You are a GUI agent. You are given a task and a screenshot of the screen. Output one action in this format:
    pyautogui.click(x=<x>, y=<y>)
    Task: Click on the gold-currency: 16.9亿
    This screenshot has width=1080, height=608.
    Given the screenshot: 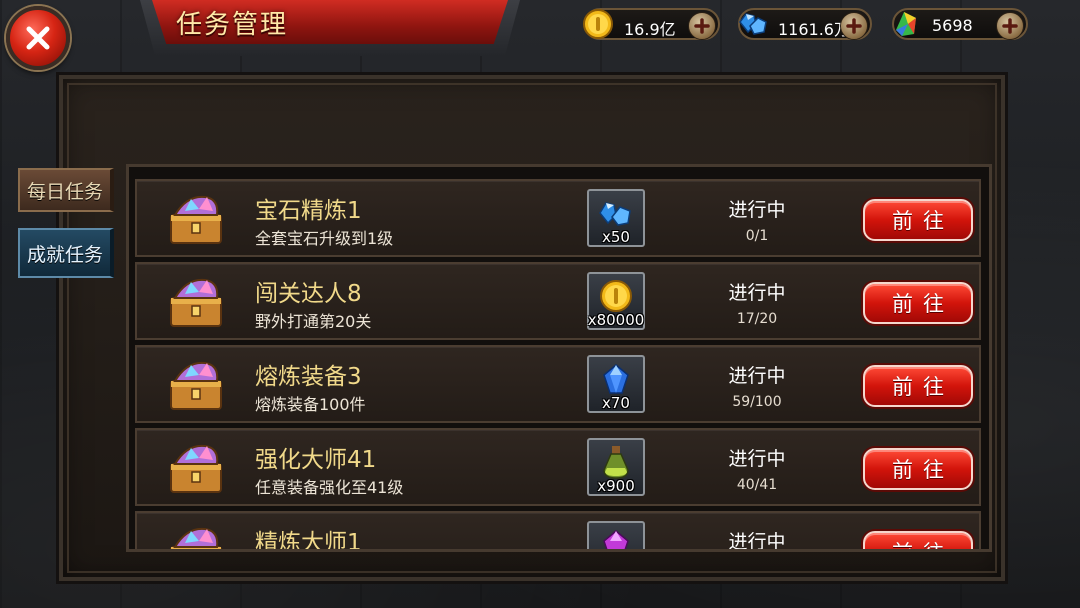 What is the action you would take?
    pyautogui.click(x=651, y=24)
    